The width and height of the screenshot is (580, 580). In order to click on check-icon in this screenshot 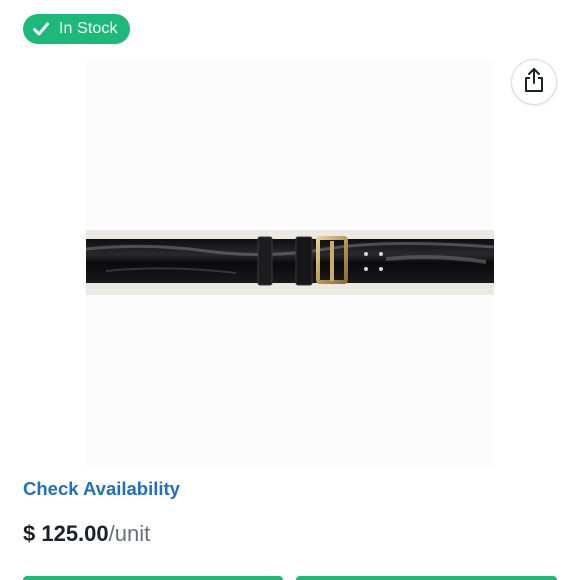, I will do `click(41, 29)`.